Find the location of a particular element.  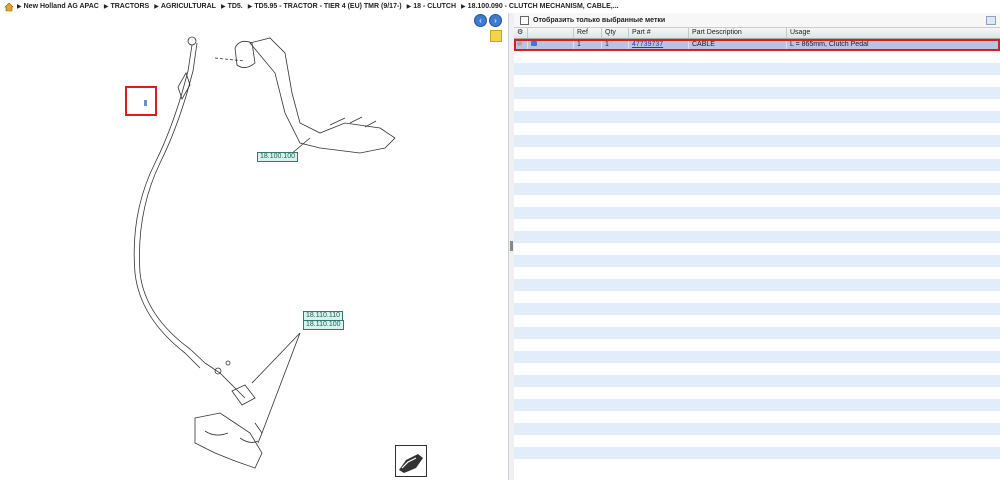

settings-icon: ⚙ is located at coordinates (521, 33).